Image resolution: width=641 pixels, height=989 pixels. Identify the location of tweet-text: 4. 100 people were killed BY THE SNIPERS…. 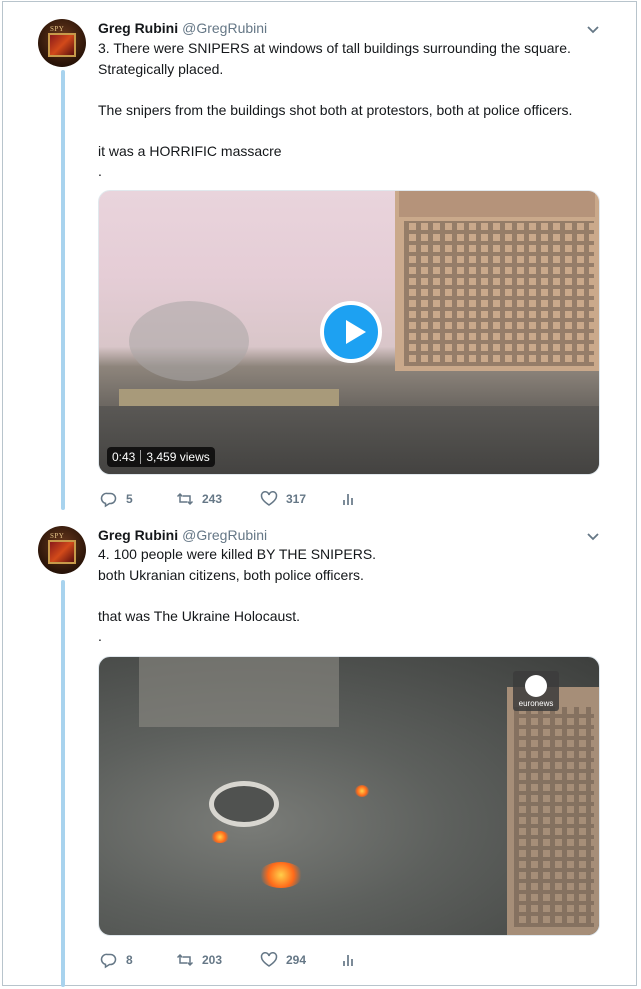
(237, 595).